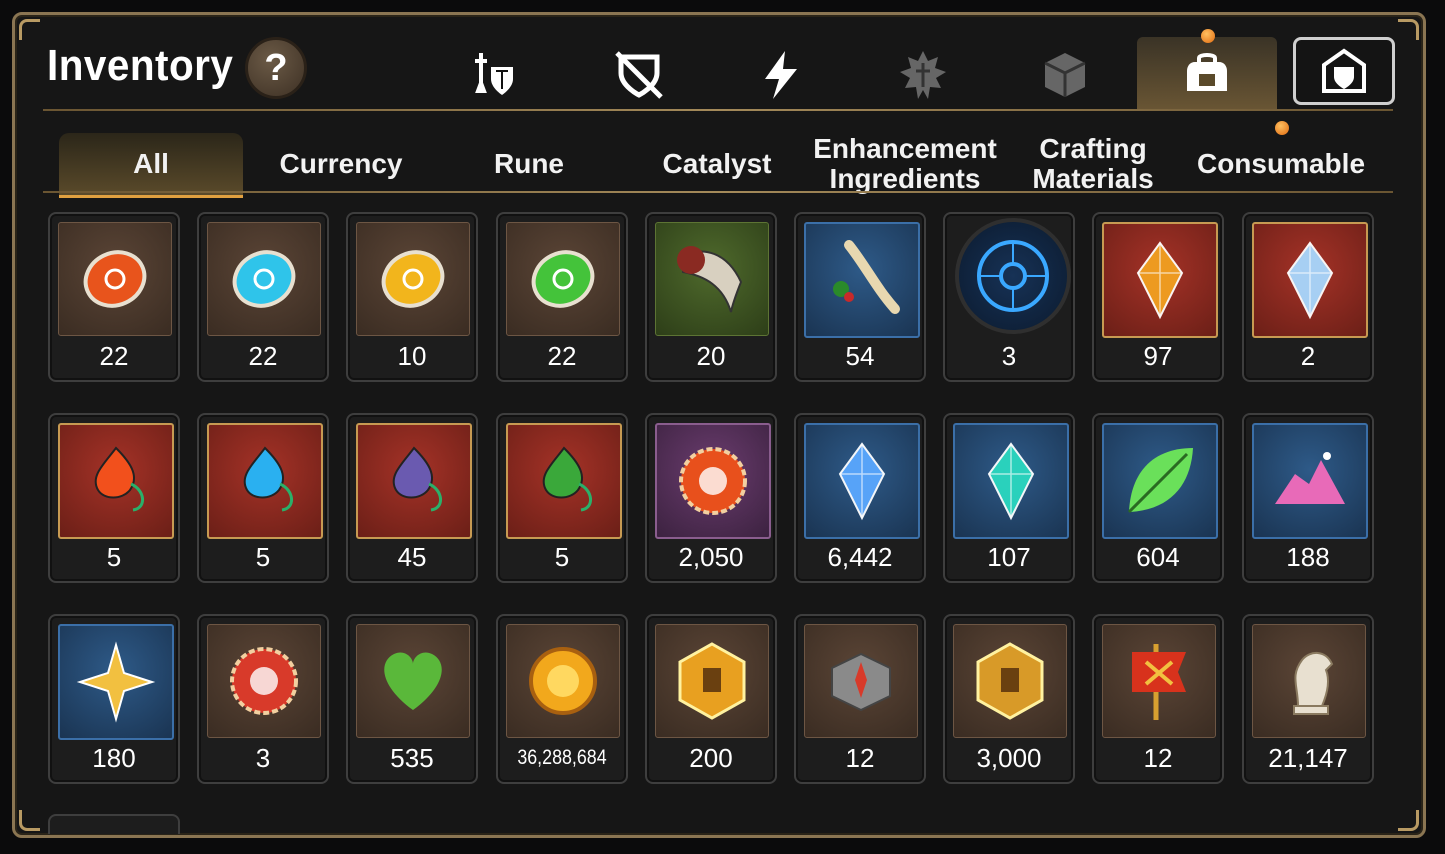  What do you see at coordinates (1208, 36) in the screenshot?
I see `notification-dot` at bounding box center [1208, 36].